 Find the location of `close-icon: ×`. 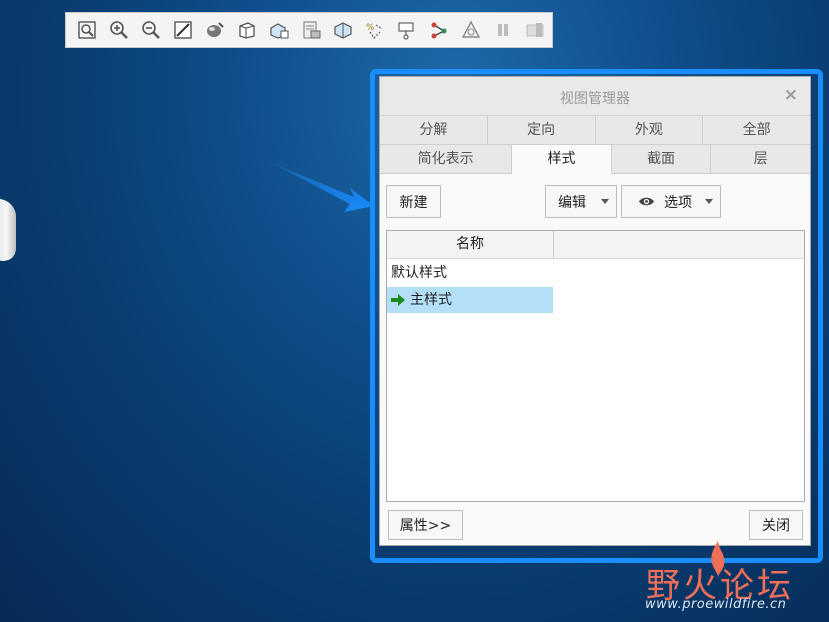

close-icon: × is located at coordinates (791, 95).